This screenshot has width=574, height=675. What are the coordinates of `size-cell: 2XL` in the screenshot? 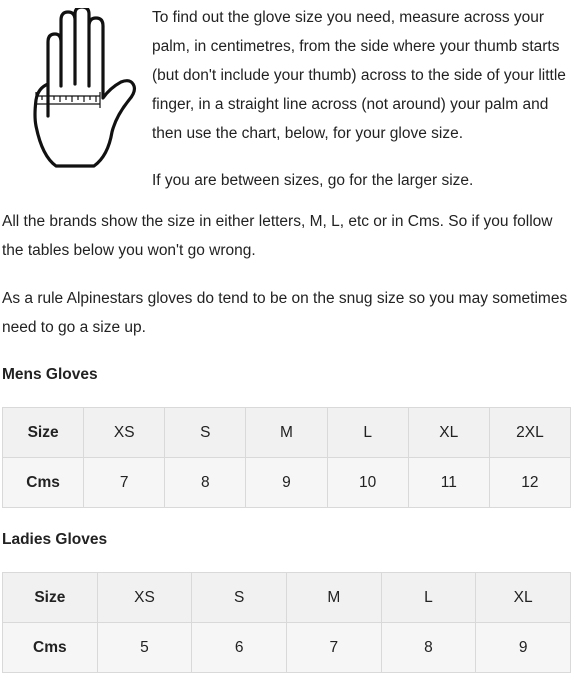 It's located at (530, 432).